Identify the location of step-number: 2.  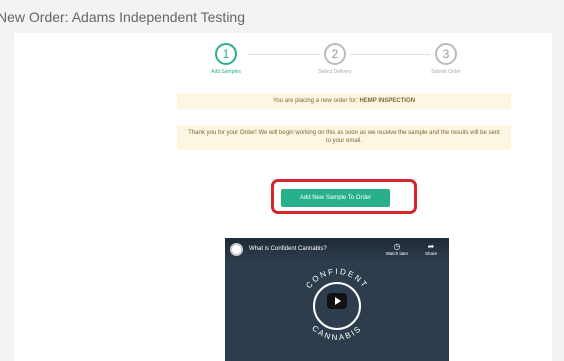
(335, 54).